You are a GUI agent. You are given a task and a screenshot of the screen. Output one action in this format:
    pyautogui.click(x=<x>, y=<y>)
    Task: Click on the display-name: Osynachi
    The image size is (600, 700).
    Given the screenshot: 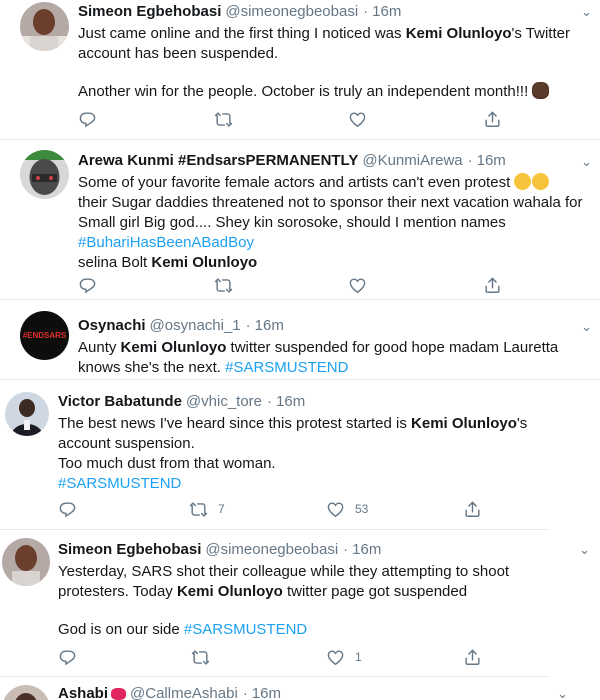 What is the action you would take?
    pyautogui.click(x=112, y=326)
    